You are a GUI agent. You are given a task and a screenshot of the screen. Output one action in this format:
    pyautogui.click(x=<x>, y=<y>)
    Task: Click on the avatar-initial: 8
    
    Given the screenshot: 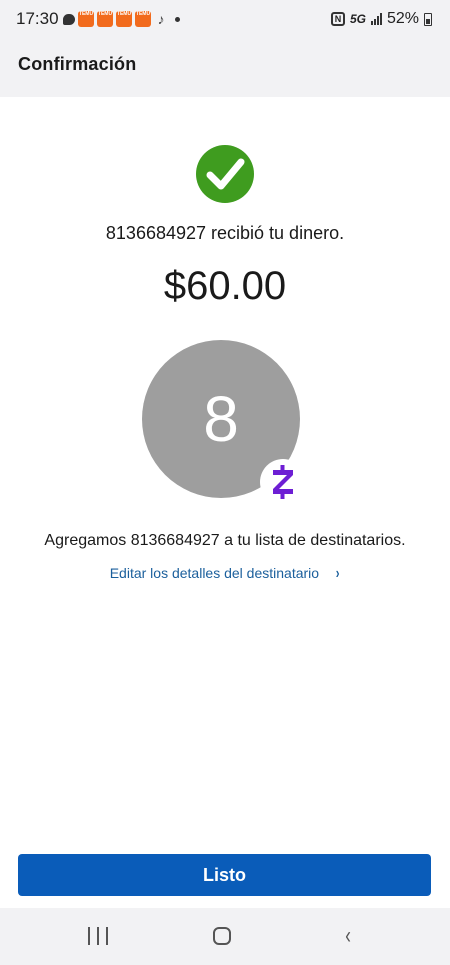 What is the action you would take?
    pyautogui.click(x=221, y=419)
    